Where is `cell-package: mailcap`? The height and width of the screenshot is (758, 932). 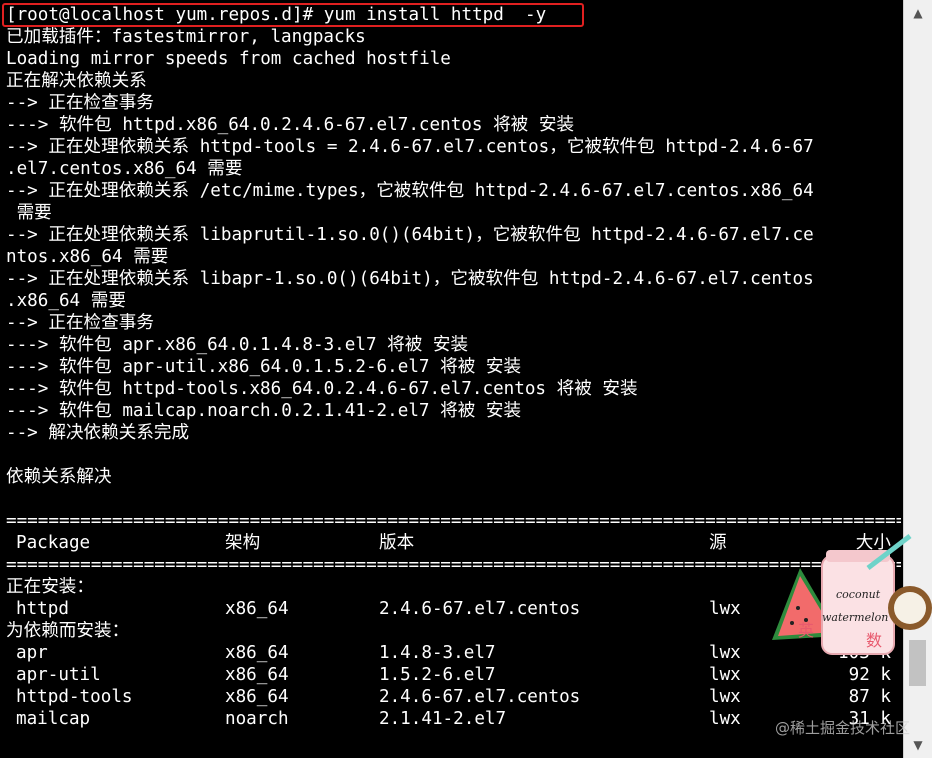 cell-package: mailcap is located at coordinates (53, 719).